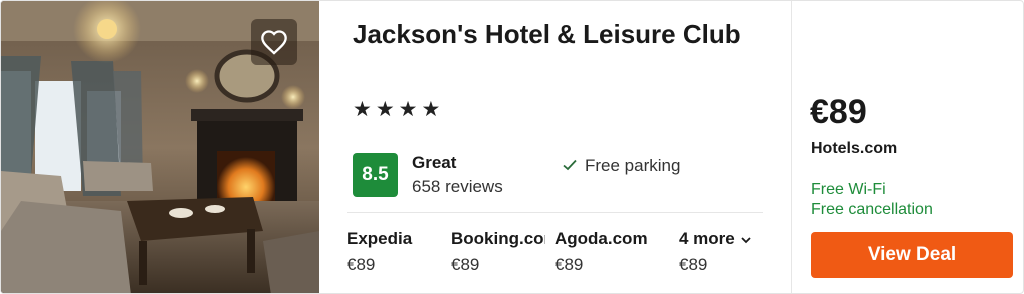  What do you see at coordinates (872, 209) in the screenshot?
I see `perk-free-cancellation: Free cancellation` at bounding box center [872, 209].